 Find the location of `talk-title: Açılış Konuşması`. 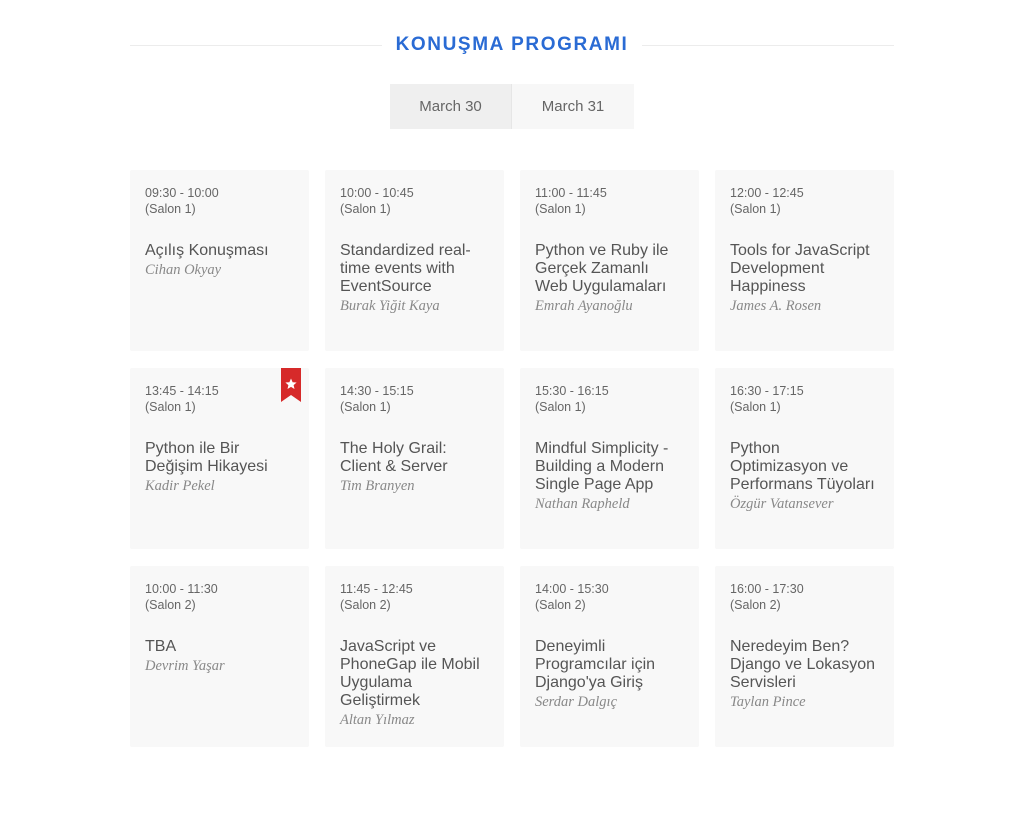

talk-title: Açılış Konuşması is located at coordinates (207, 250).